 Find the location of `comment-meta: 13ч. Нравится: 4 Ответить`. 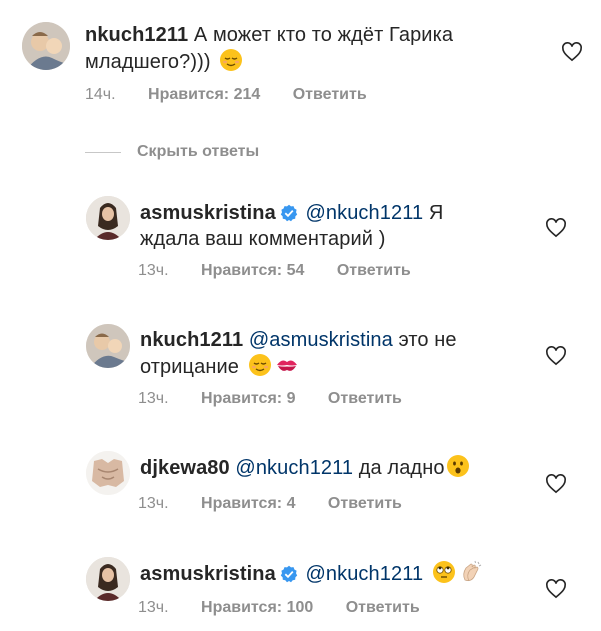

comment-meta: 13ч. Нравится: 4 Ответить is located at coordinates (284, 504).